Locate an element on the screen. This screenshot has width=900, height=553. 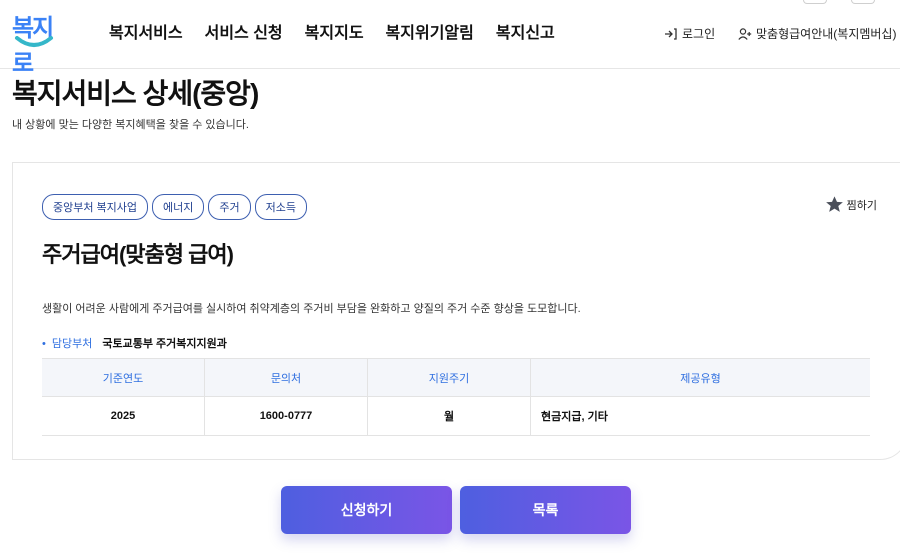
th-support-cycle: 지원주기 is located at coordinates (449, 377).